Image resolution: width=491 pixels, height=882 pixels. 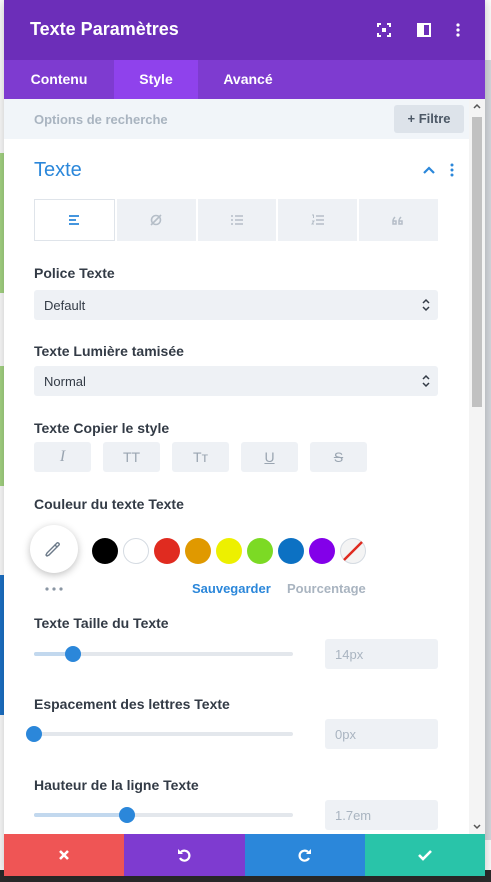 What do you see at coordinates (163, 654) in the screenshot?
I see `font-size-slider` at bounding box center [163, 654].